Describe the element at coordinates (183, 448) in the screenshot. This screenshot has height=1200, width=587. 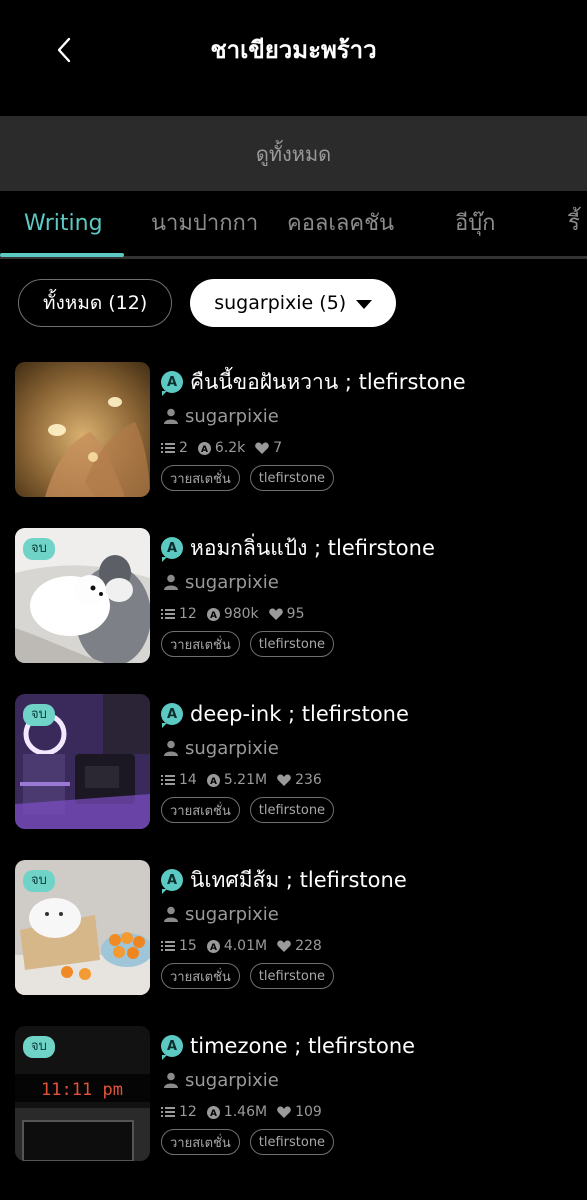
I see `chapter-count: 2` at that location.